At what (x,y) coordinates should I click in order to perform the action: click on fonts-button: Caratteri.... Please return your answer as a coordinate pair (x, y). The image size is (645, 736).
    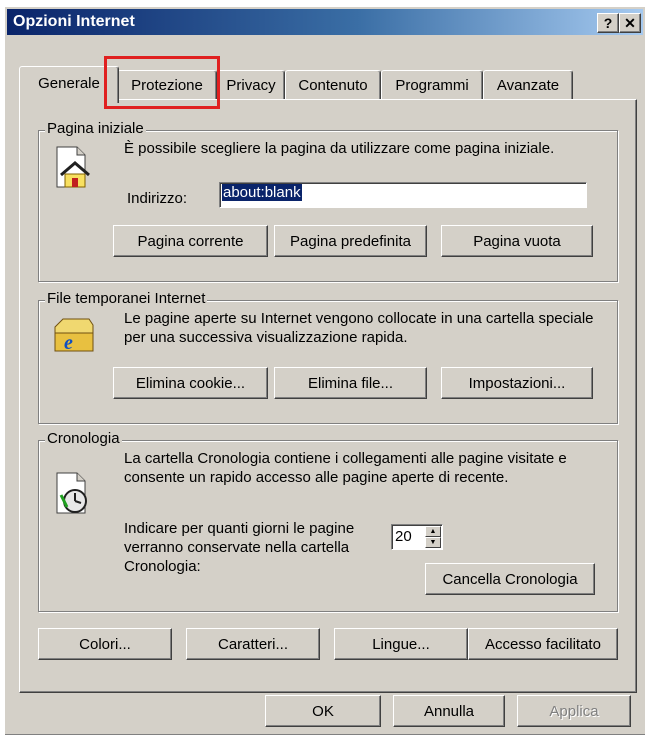
    Looking at the image, I should click on (253, 644).